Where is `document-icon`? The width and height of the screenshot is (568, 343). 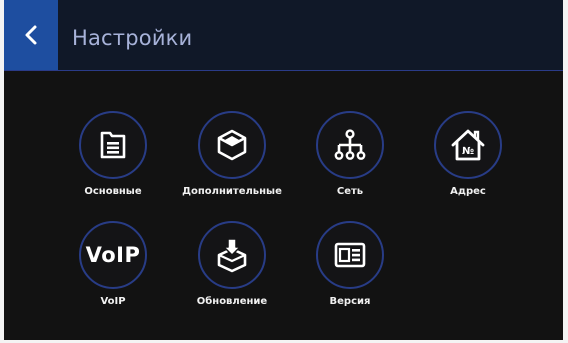 document-icon is located at coordinates (113, 145).